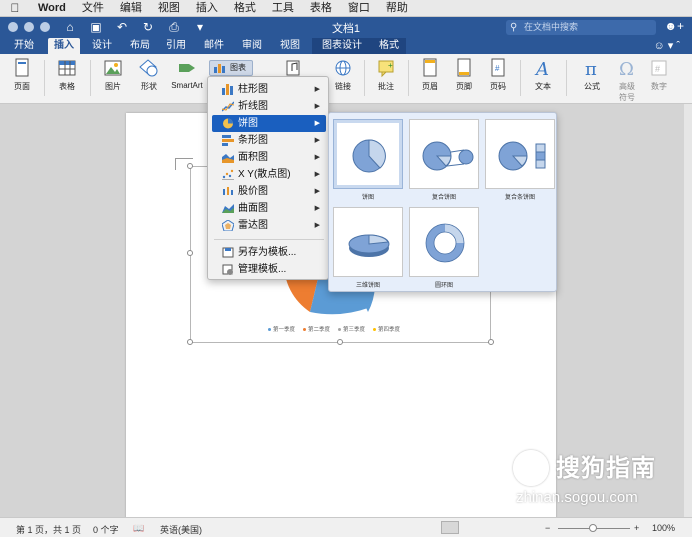  Describe the element at coordinates (269, 191) in the screenshot. I see `menu-item-stock-chart: 股价图 ▶` at that location.